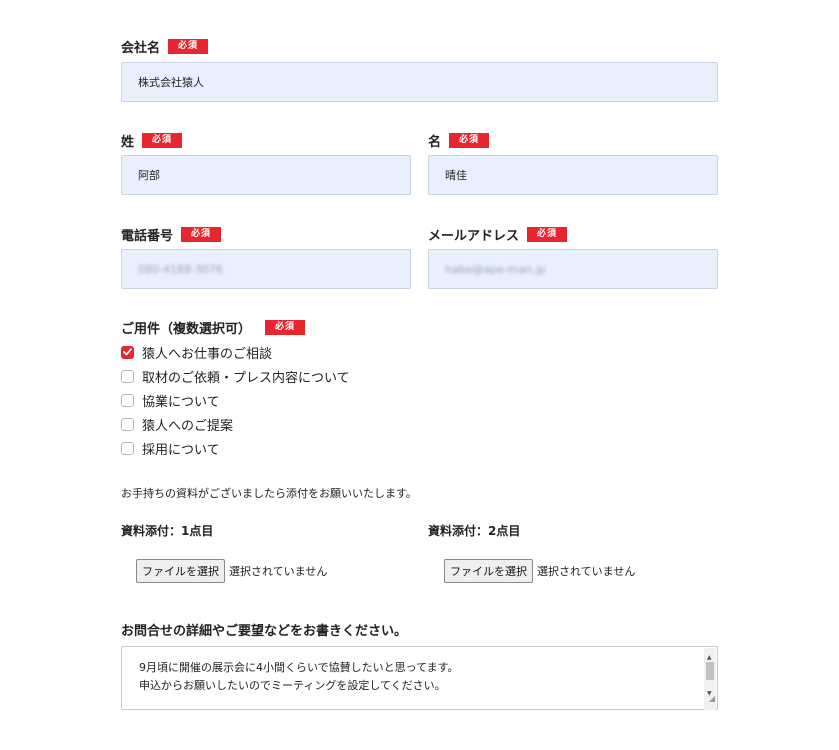  I want to click on inquiry-option: 猿人へお仕事のご相談, so click(235, 352).